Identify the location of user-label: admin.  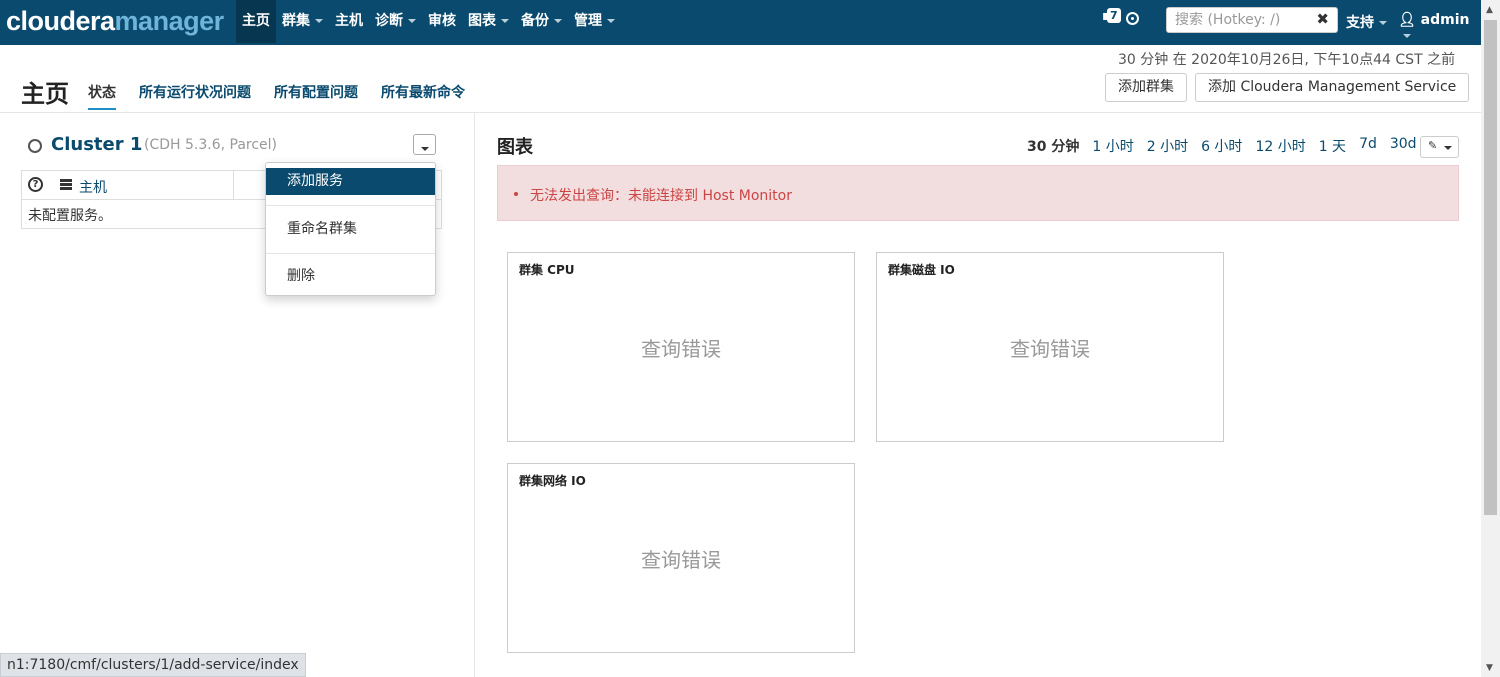
(1445, 20).